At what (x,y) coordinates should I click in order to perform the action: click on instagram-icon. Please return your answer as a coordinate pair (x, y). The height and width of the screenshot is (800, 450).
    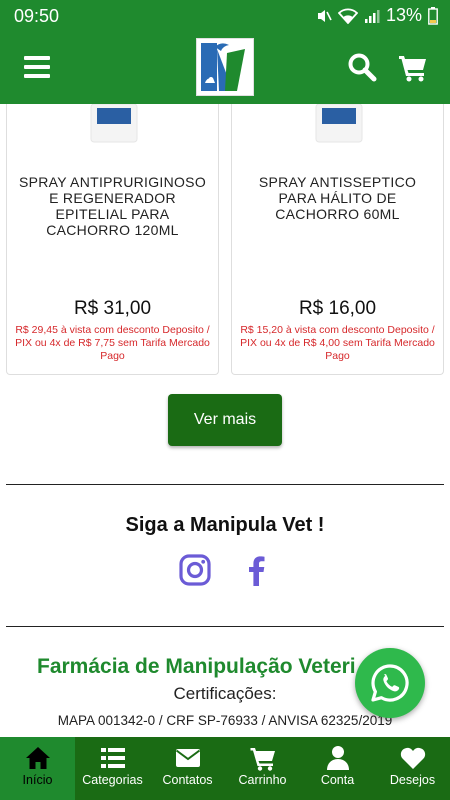
    Looking at the image, I should click on (195, 570).